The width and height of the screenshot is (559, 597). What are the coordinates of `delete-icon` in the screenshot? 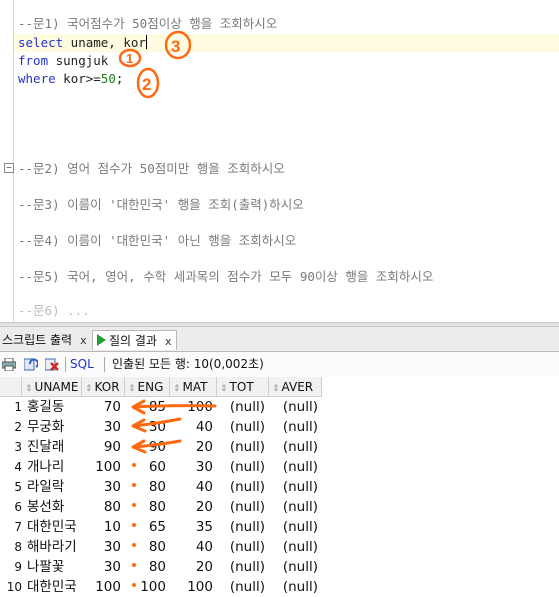 It's located at (52, 364).